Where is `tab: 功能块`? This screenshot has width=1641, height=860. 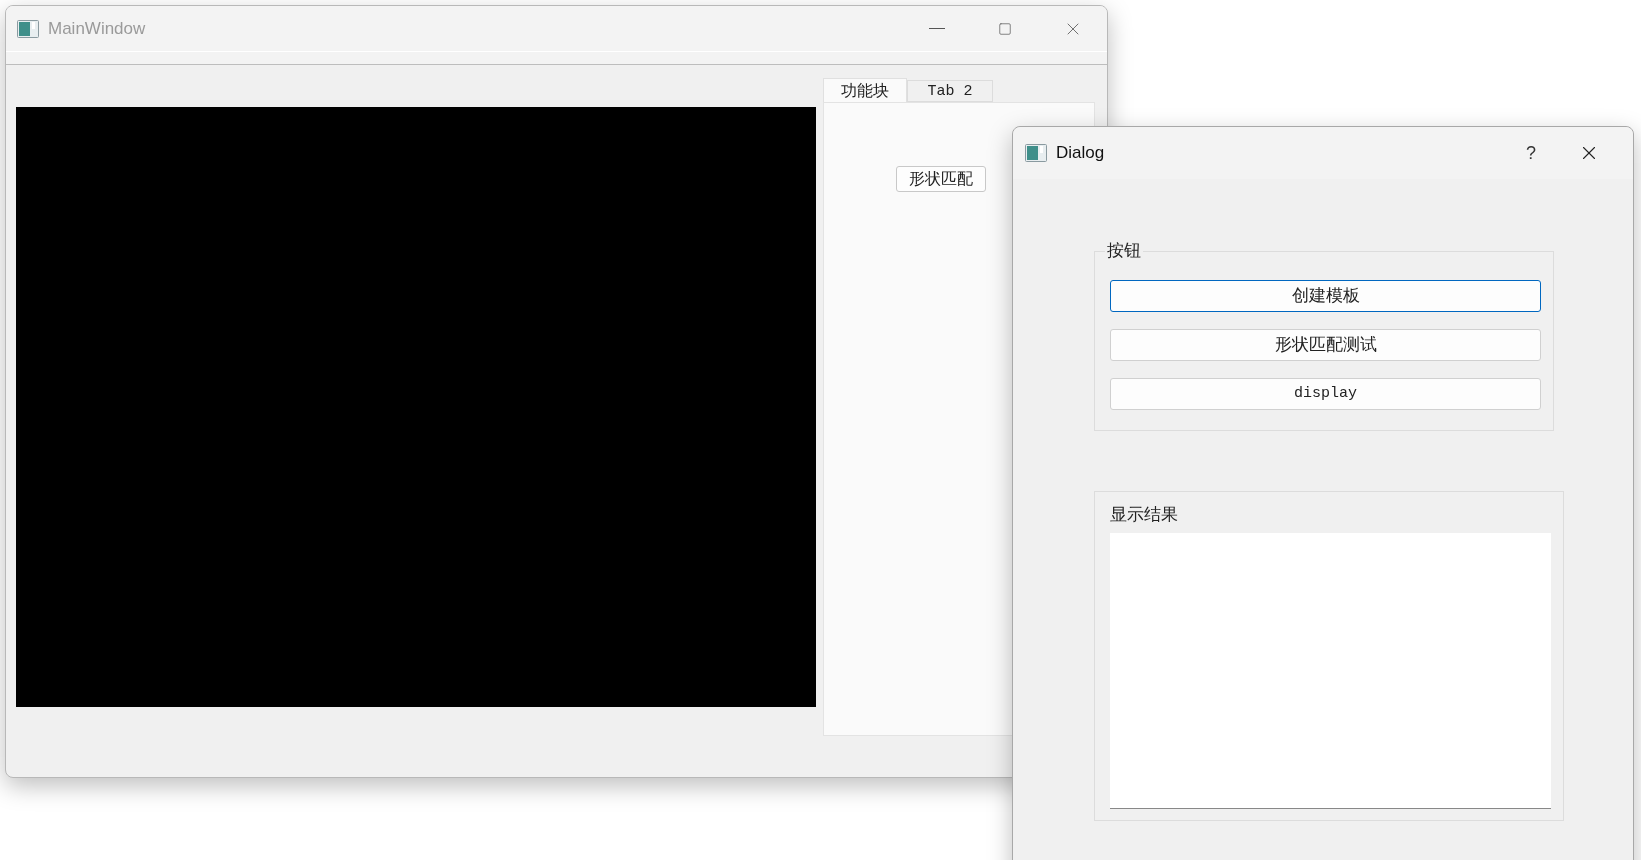 tab: 功能块 is located at coordinates (865, 90).